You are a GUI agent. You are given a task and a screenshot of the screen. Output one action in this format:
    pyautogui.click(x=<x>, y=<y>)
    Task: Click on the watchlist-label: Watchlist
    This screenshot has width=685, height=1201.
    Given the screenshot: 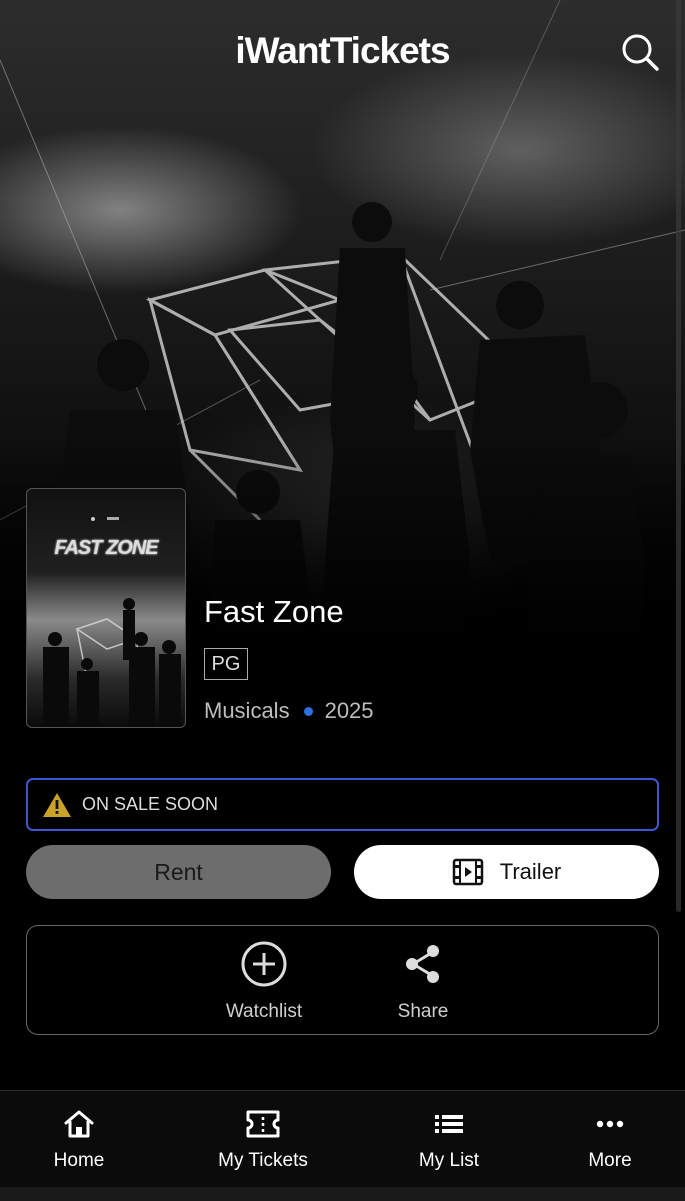 What is the action you would take?
    pyautogui.click(x=264, y=1011)
    